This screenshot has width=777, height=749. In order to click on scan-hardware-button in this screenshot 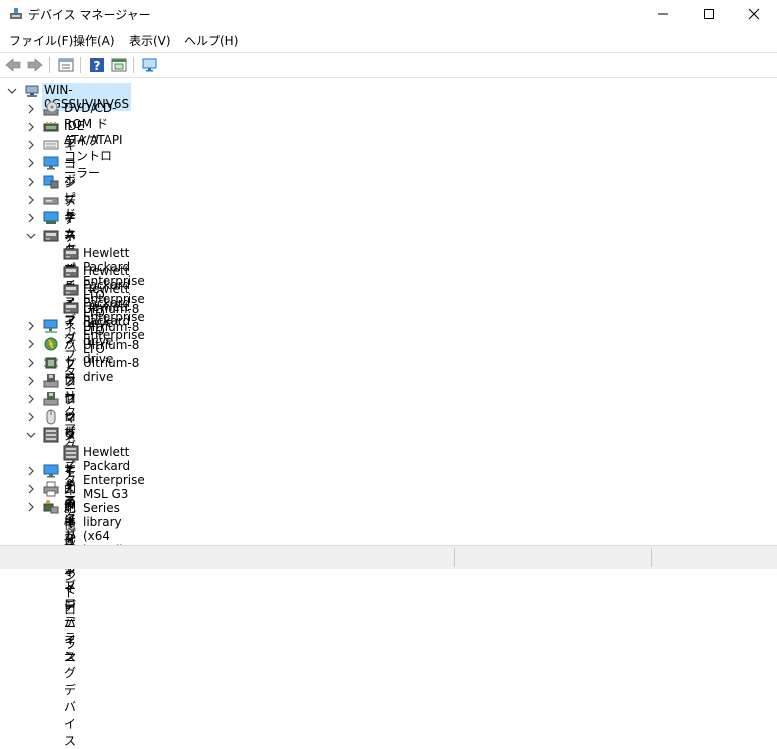, I will do `click(150, 65)`.